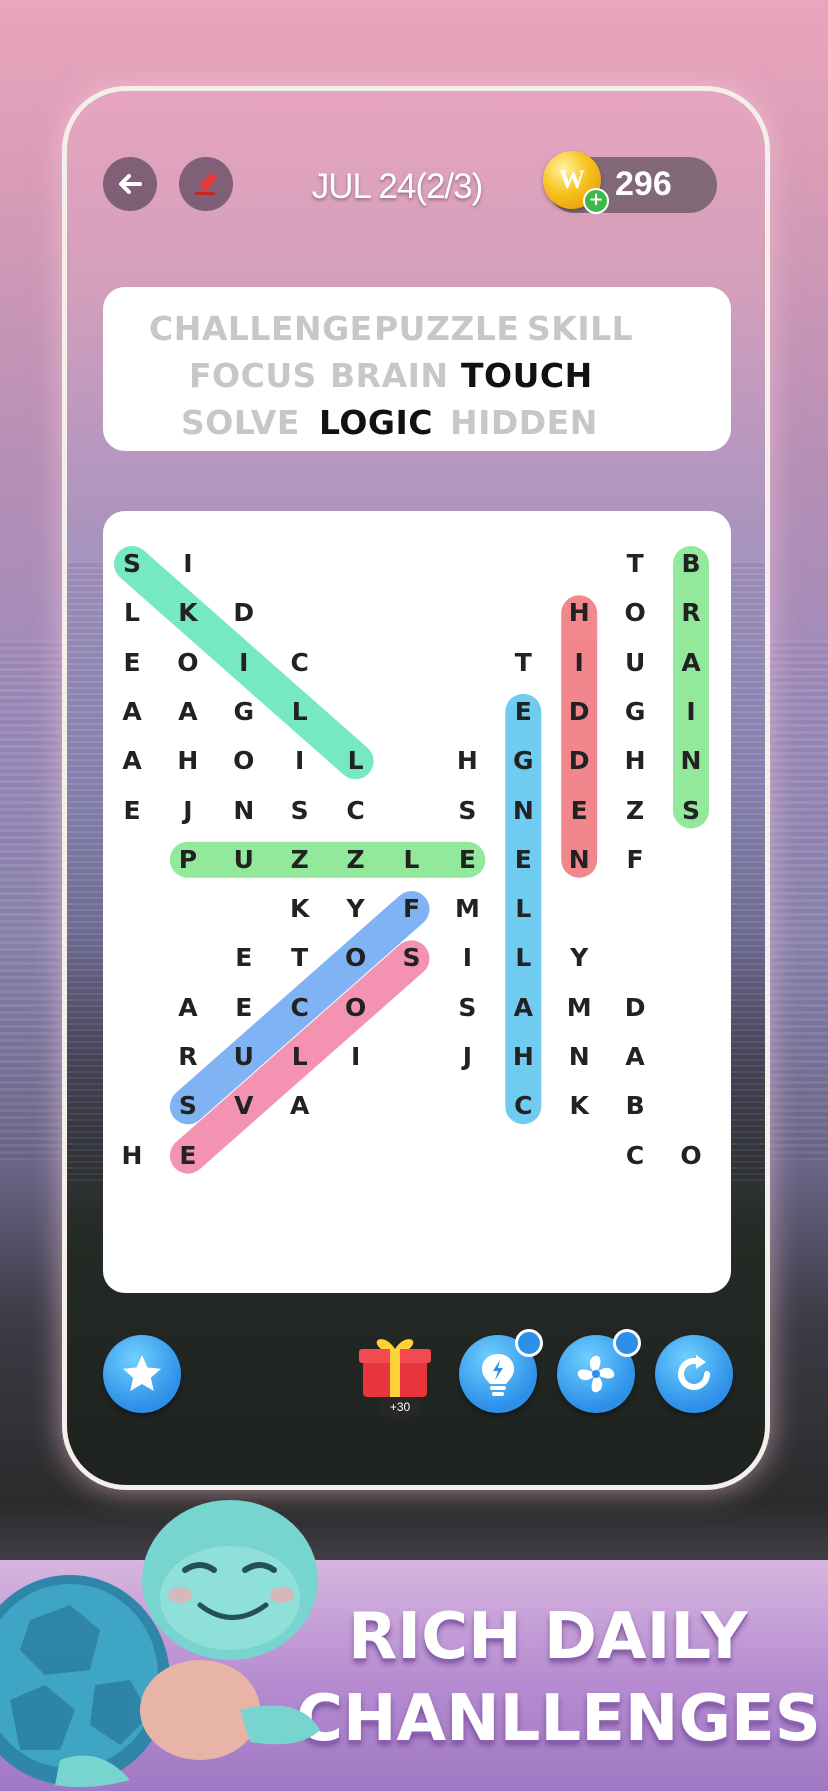  What do you see at coordinates (395, 1374) in the screenshot?
I see `daily-gift: +30` at bounding box center [395, 1374].